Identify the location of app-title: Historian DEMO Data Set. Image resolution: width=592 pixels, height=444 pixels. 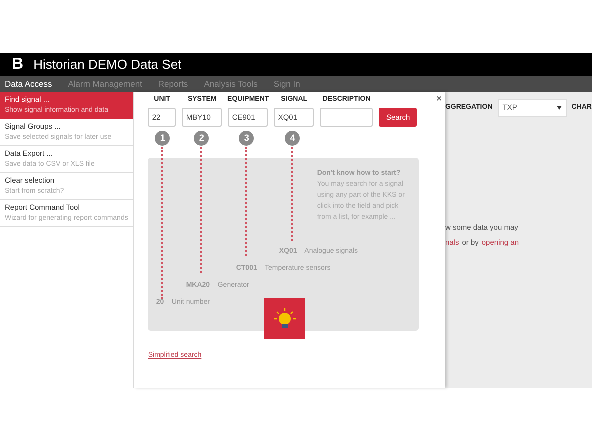
(108, 65).